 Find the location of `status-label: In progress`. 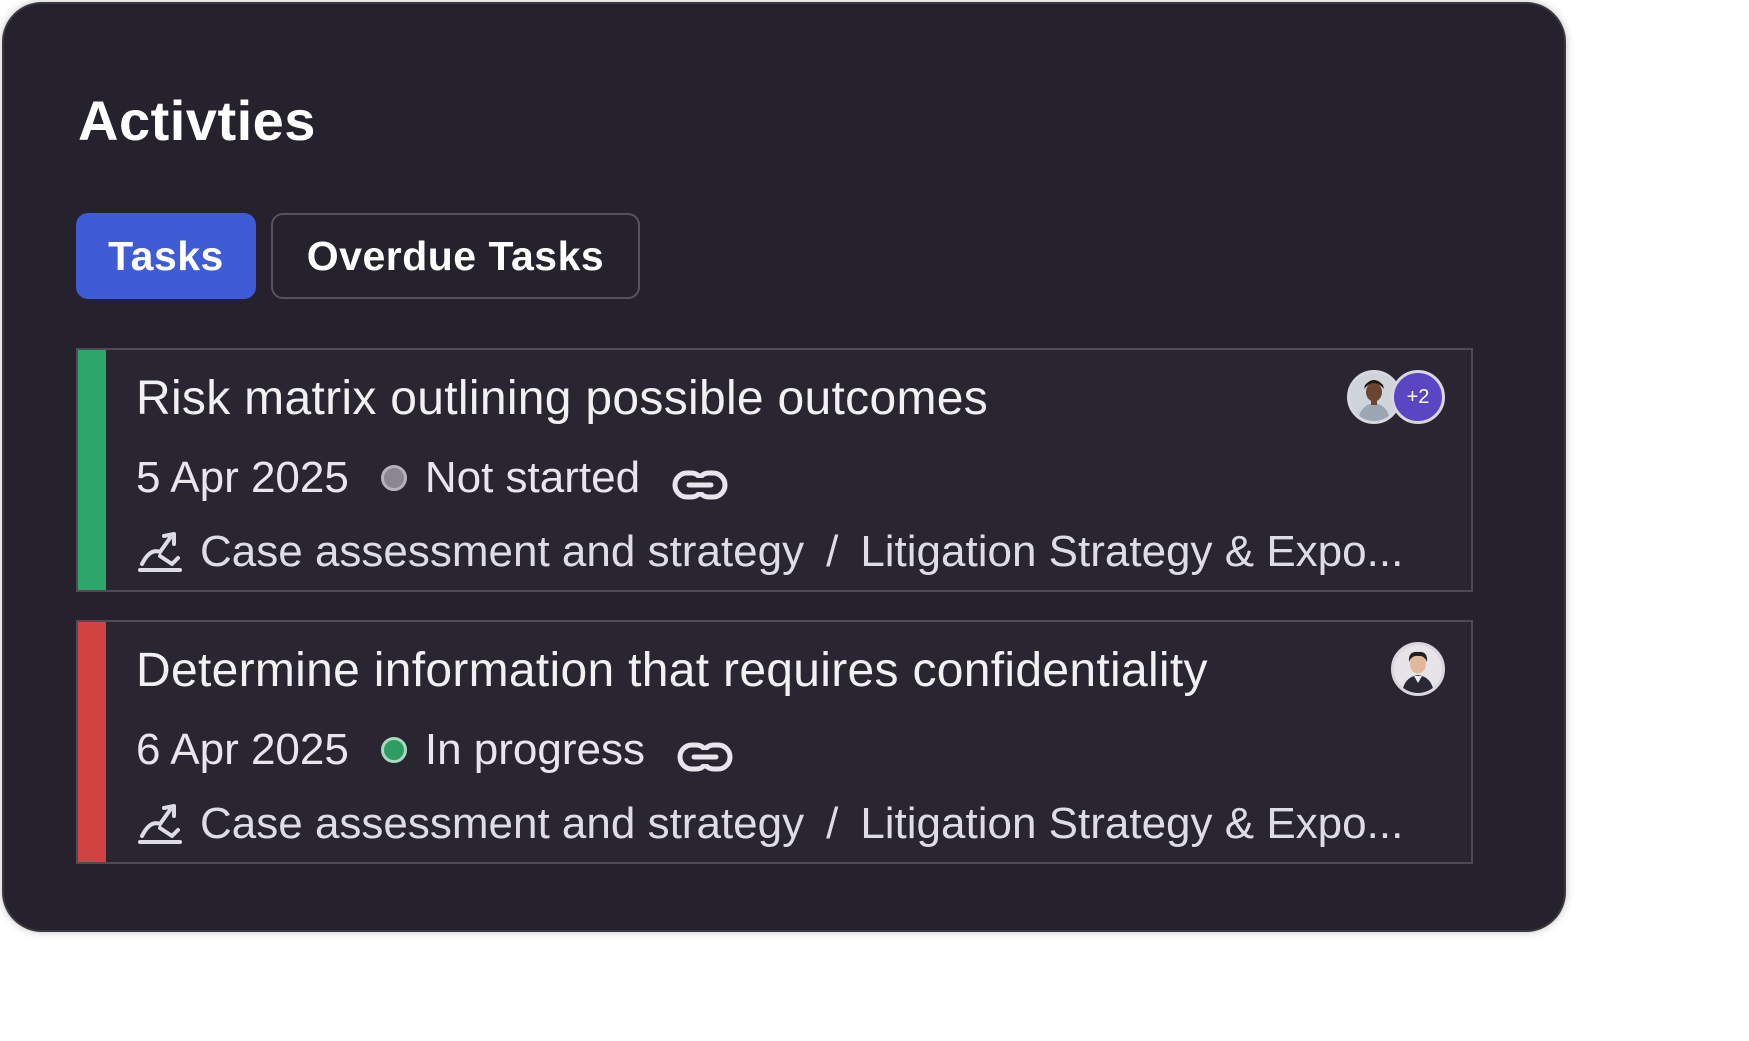

status-label: In progress is located at coordinates (534, 749).